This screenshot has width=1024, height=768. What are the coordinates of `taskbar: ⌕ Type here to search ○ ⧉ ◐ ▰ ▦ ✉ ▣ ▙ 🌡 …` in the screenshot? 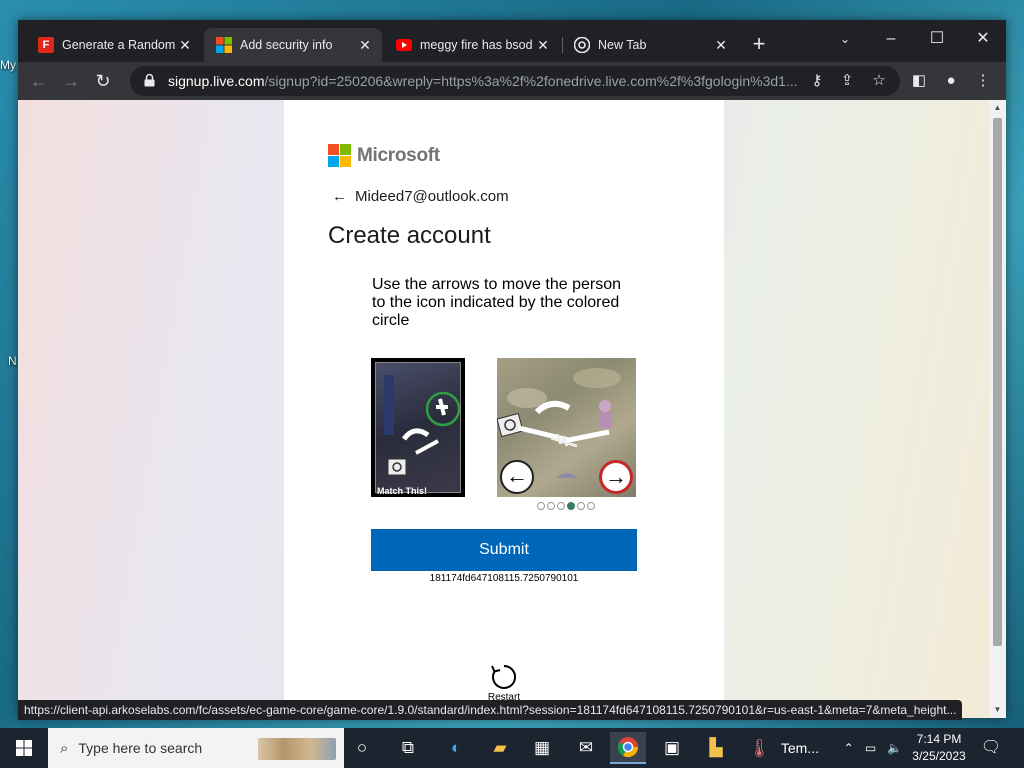 It's located at (512, 748).